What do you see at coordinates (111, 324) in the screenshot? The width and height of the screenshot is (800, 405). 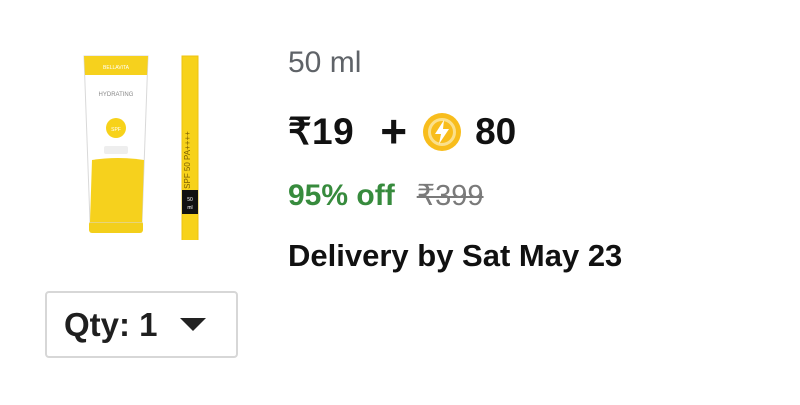 I see `quantity-label: Qty: 1` at bounding box center [111, 324].